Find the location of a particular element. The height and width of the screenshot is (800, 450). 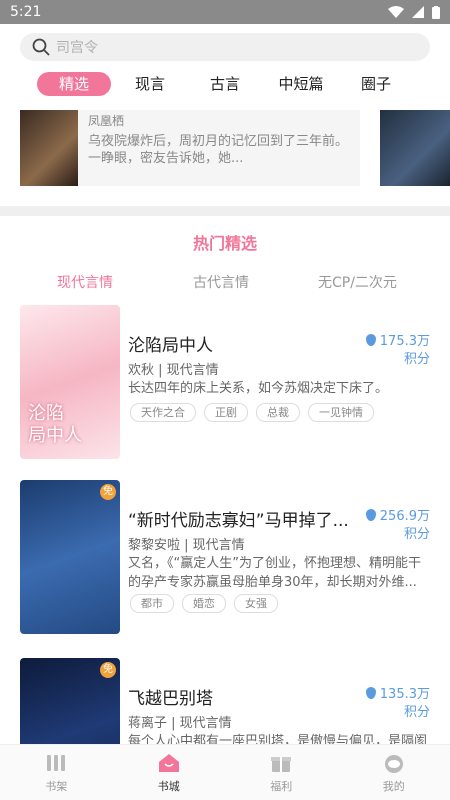

book-tags: 都市 婚恋 女强 is located at coordinates (204, 603).